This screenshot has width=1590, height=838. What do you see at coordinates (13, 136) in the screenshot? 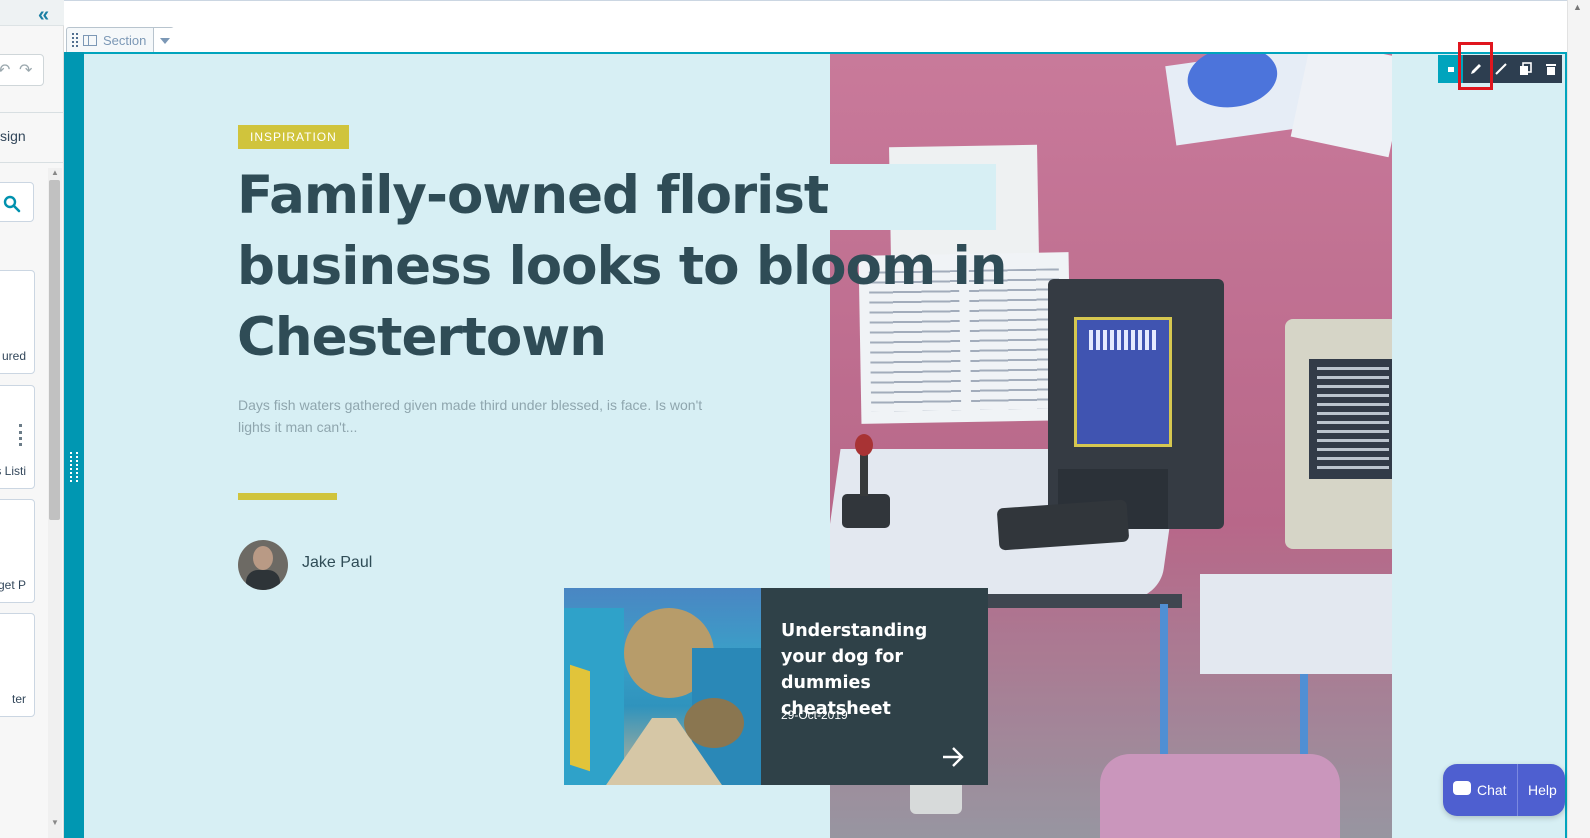
I see `tab-design: sign` at bounding box center [13, 136].